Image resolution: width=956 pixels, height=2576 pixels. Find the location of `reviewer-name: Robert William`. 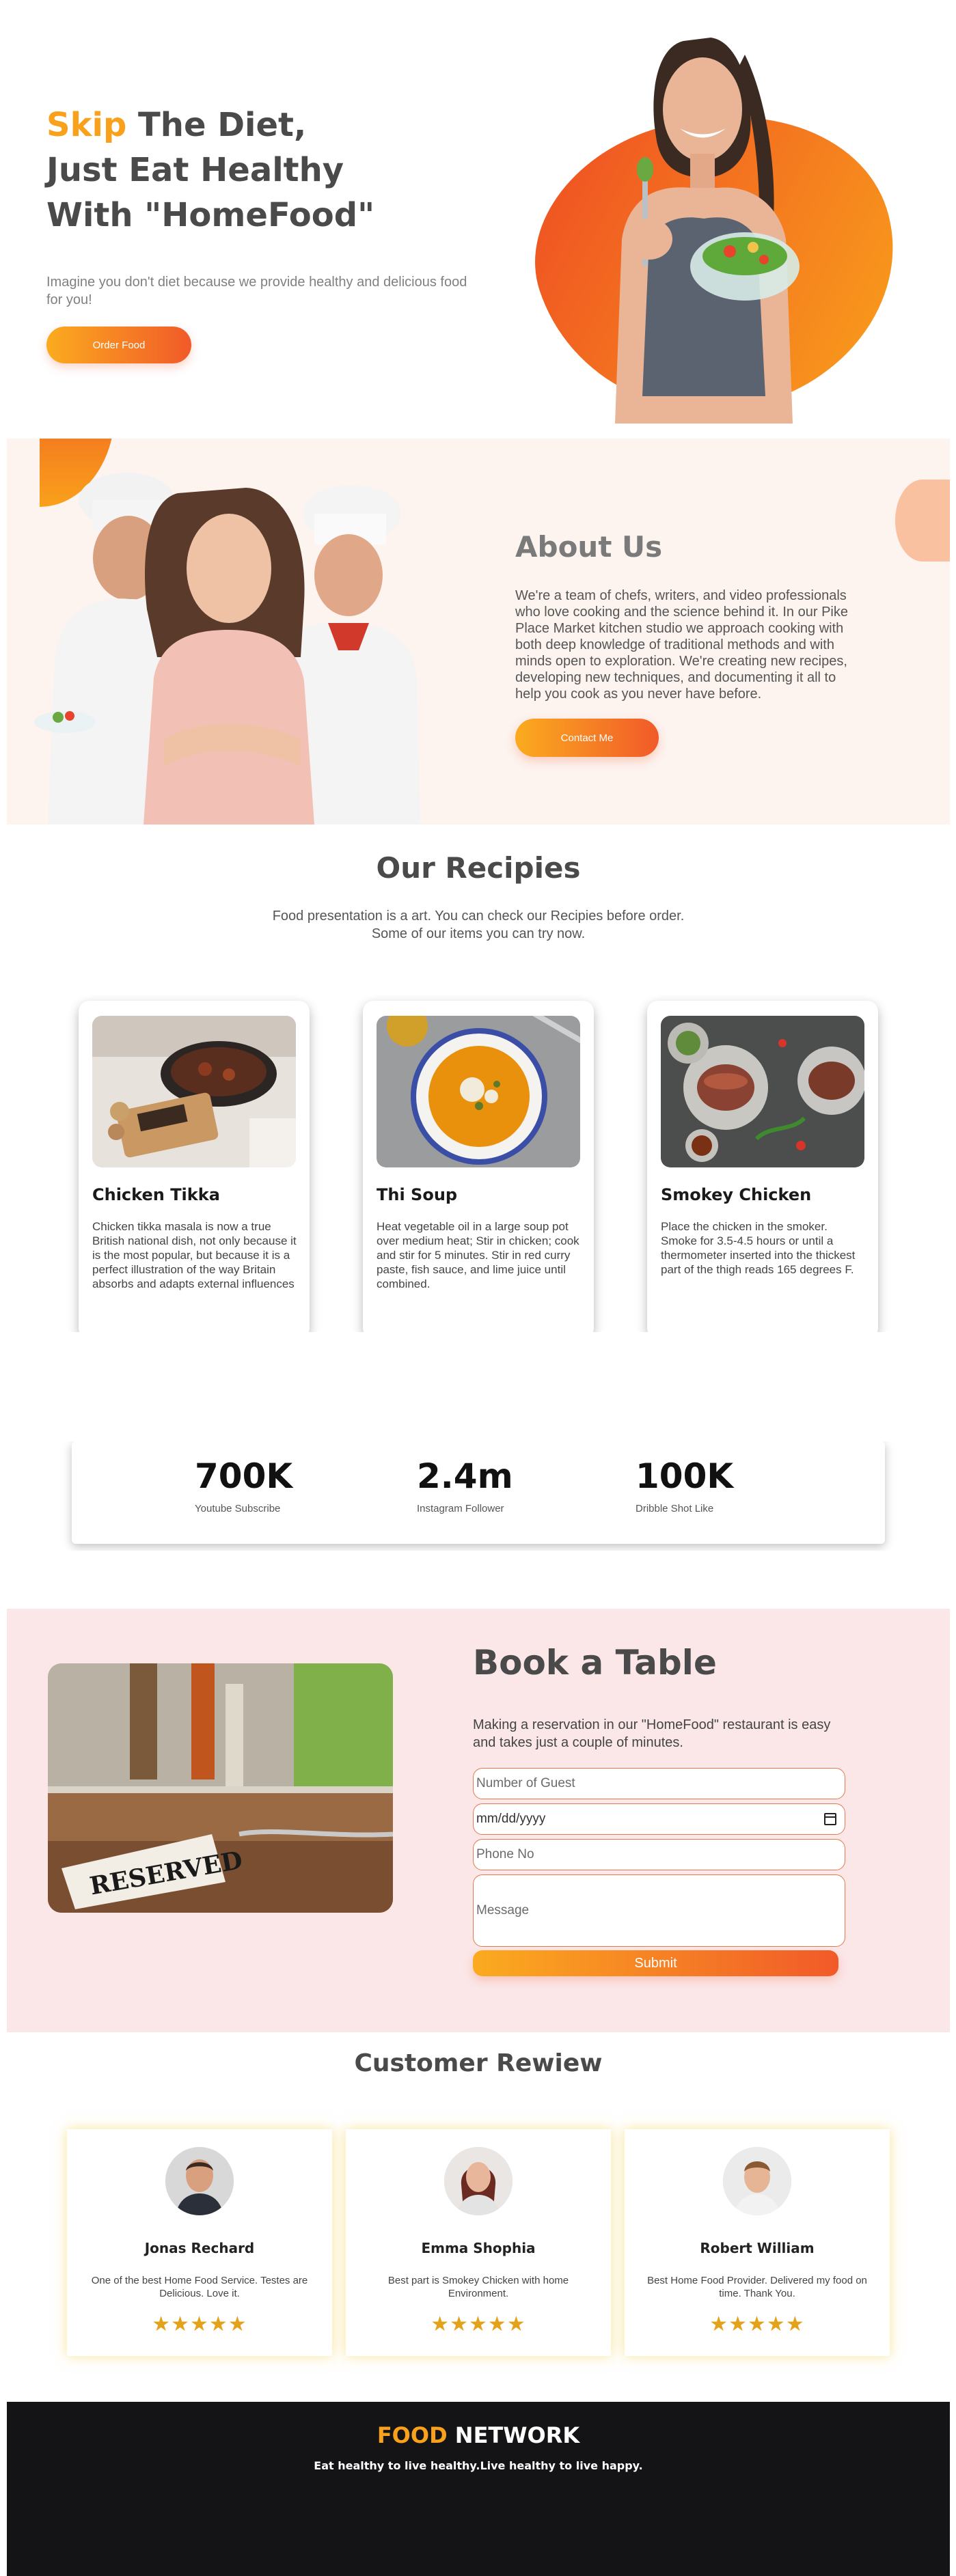

reviewer-name: Robert William is located at coordinates (757, 2248).